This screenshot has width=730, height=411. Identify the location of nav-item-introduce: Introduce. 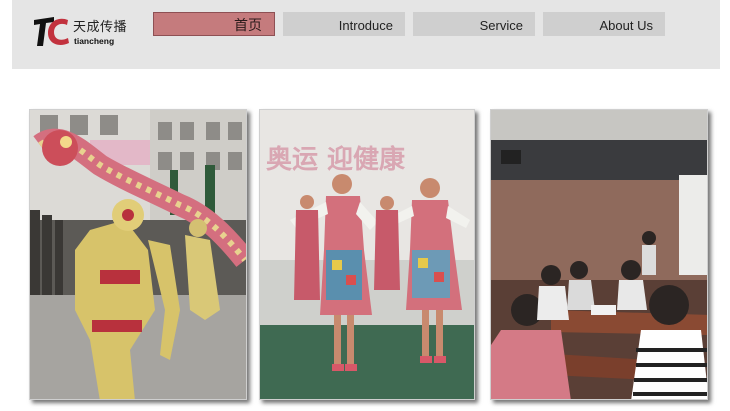
(344, 24).